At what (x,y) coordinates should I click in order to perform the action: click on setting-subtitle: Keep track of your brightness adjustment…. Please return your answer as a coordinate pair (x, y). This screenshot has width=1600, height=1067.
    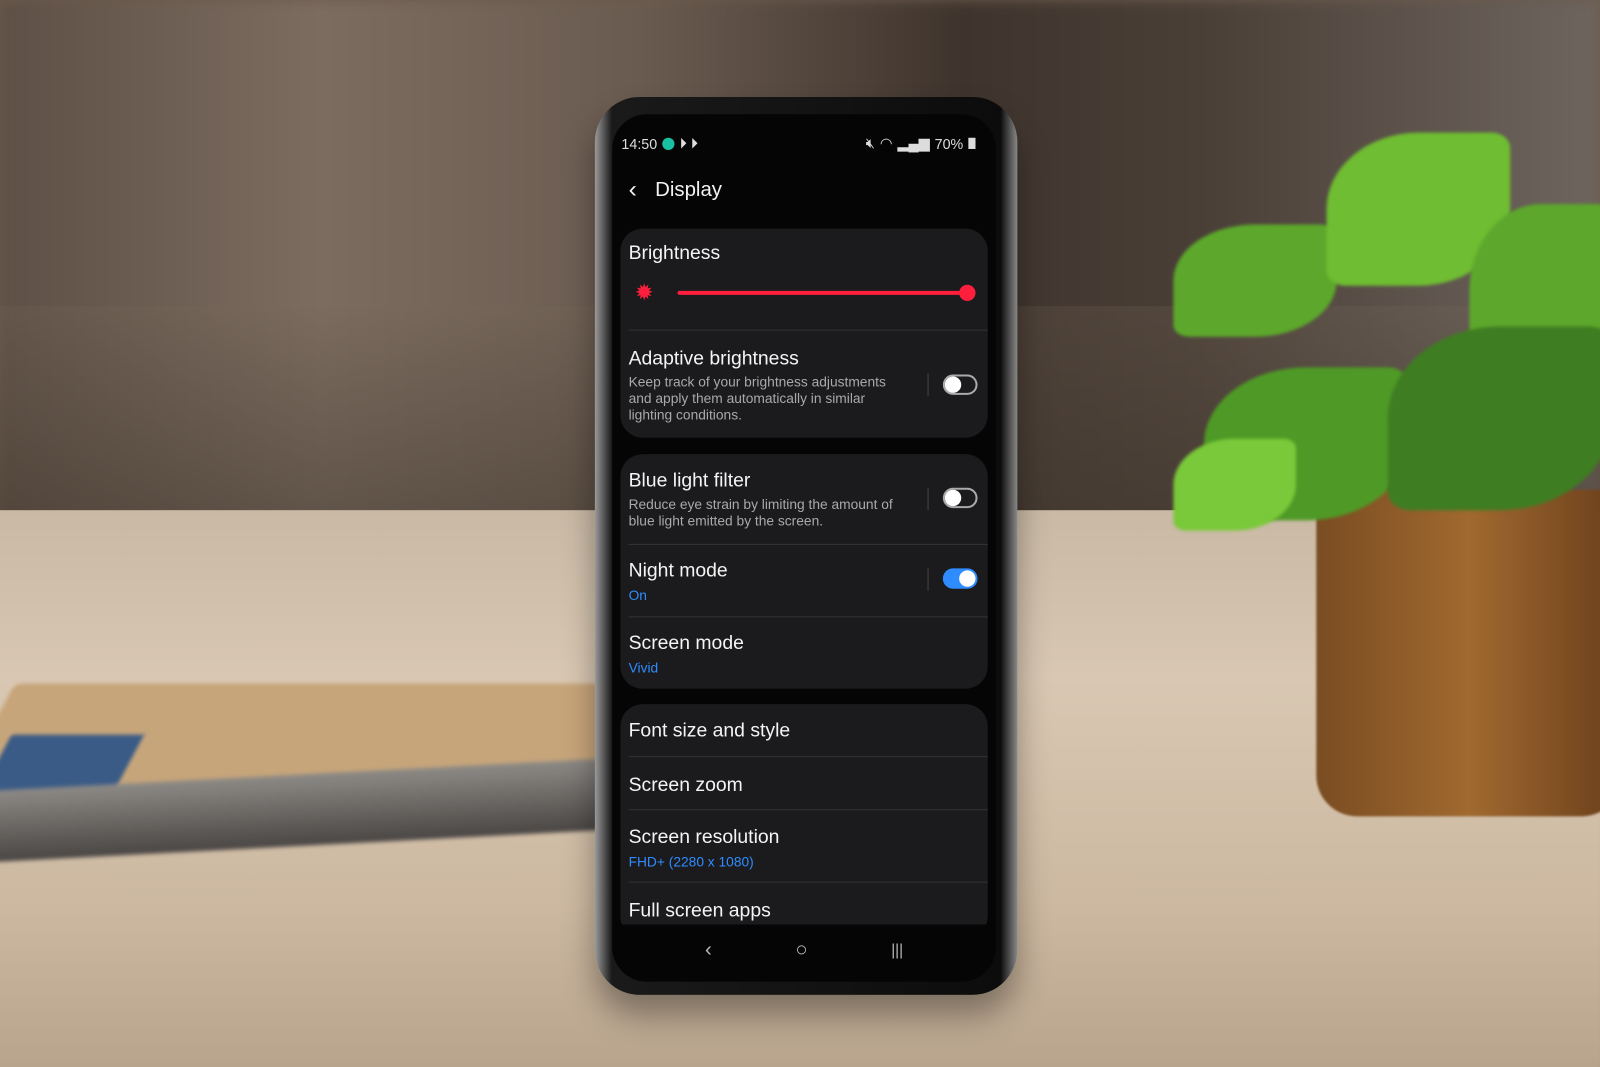
    Looking at the image, I should click on (757, 398).